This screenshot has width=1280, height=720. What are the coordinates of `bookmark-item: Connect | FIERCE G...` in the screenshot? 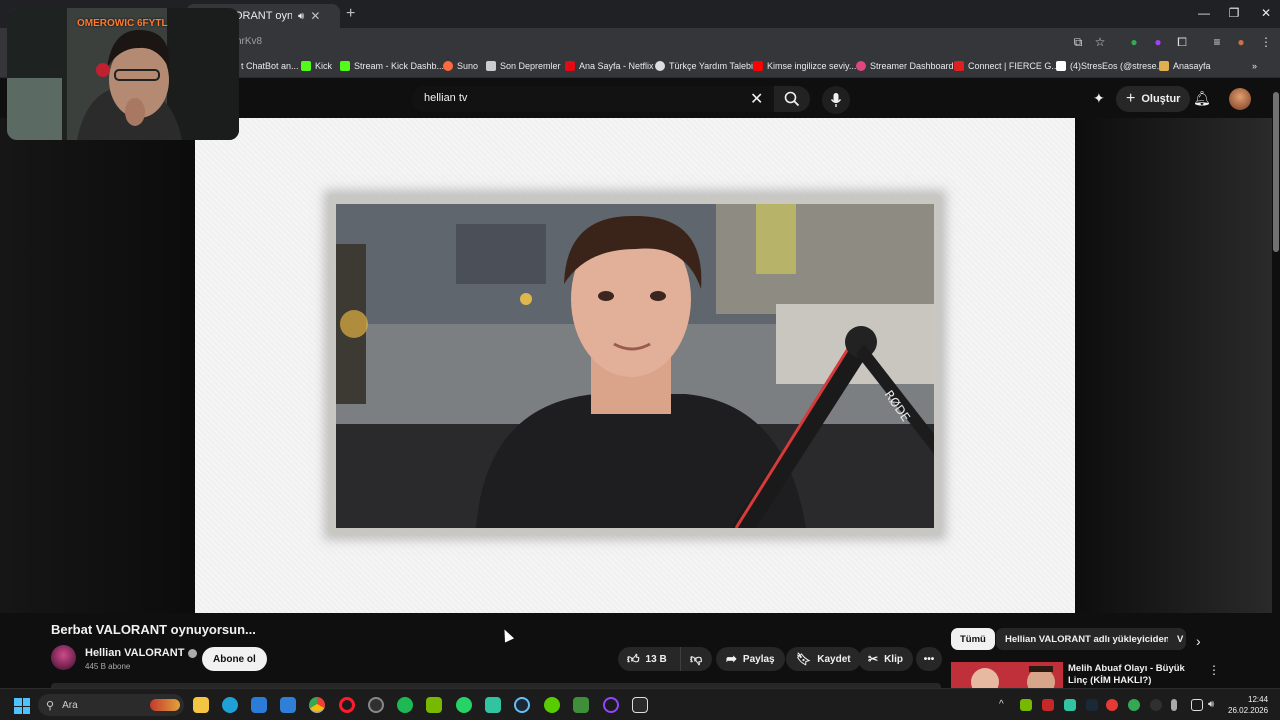 It's located at (1006, 66).